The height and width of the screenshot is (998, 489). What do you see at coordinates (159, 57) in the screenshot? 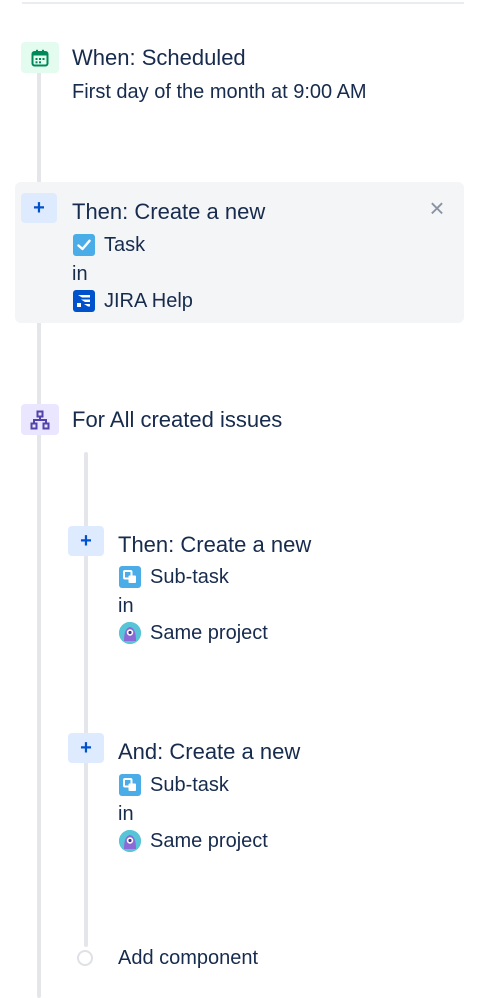
I see `trigger-title: When: Scheduled` at bounding box center [159, 57].